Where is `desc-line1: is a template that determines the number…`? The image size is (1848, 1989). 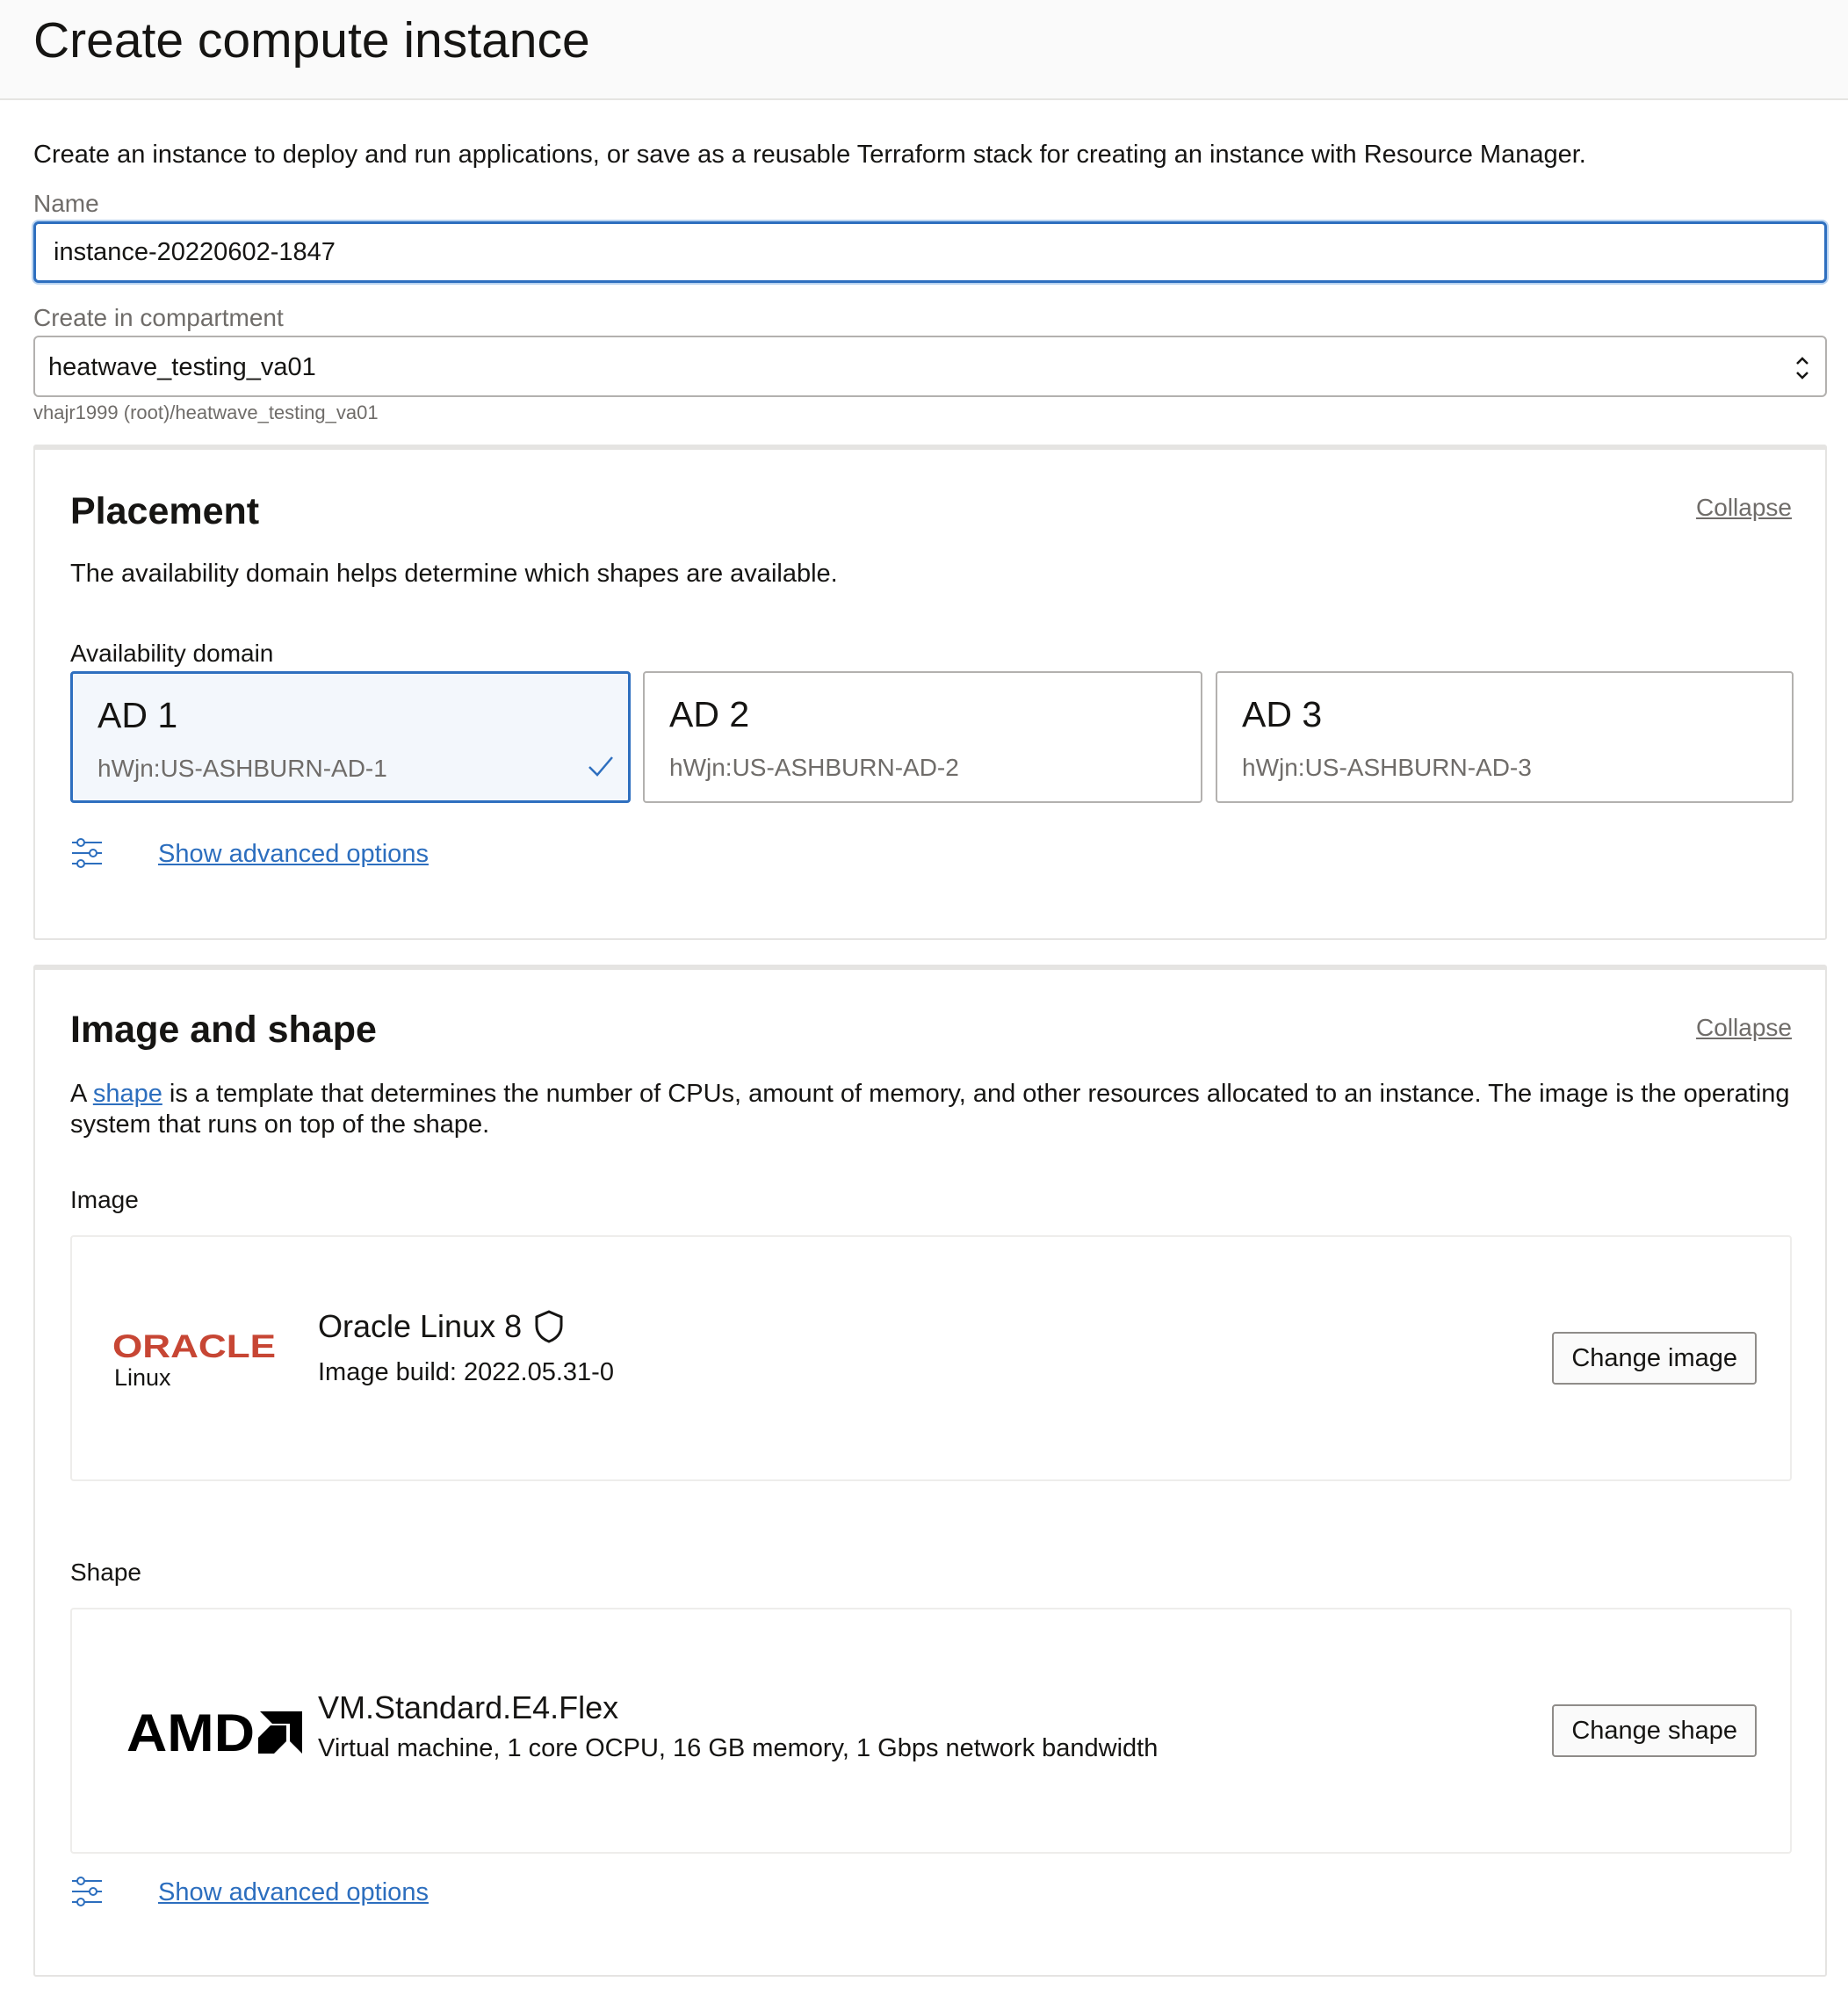
desc-line1: is a template that determines the number… is located at coordinates (976, 1094).